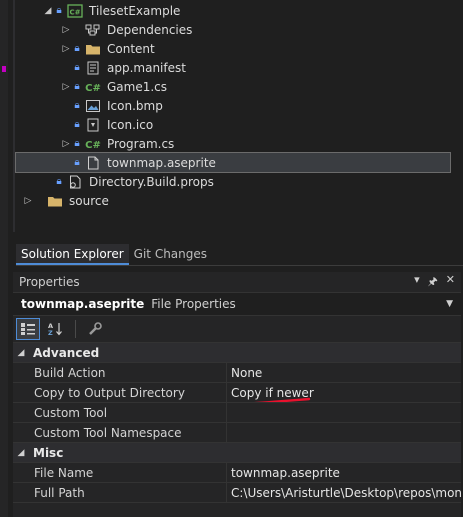  Describe the element at coordinates (120, 472) in the screenshot. I see `property-name: File Name` at that location.